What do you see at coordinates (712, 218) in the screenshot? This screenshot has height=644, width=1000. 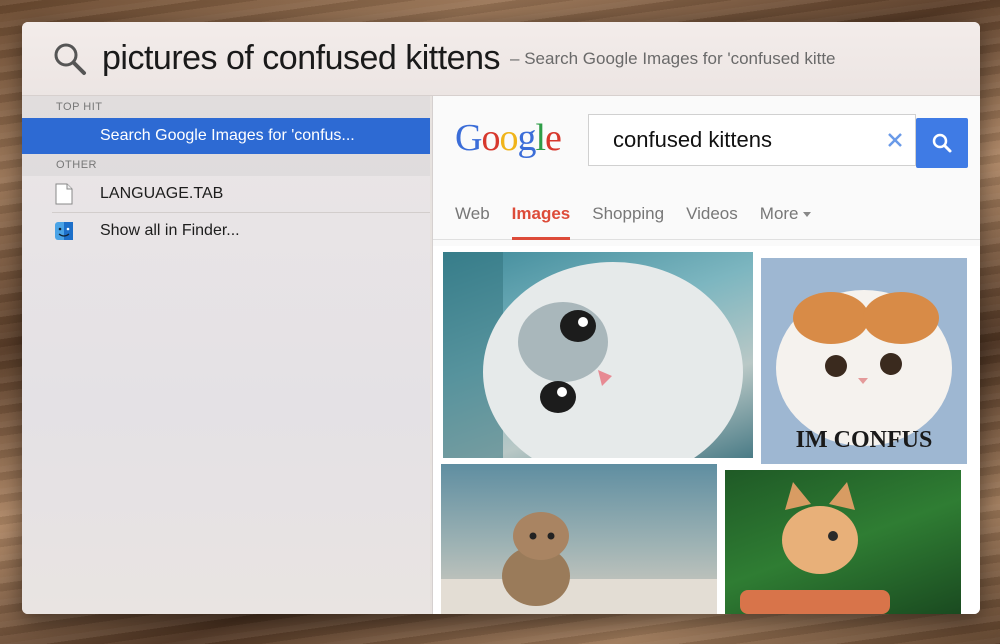 I see `tab-videos: Videos` at bounding box center [712, 218].